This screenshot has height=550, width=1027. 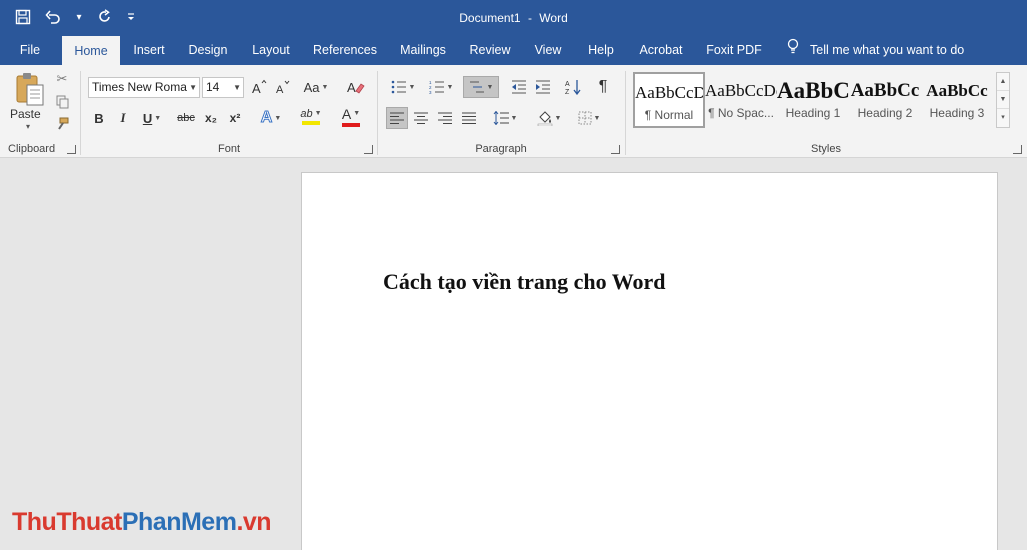 I want to click on font-name-combo: Times New Roma ▼, so click(x=144, y=87).